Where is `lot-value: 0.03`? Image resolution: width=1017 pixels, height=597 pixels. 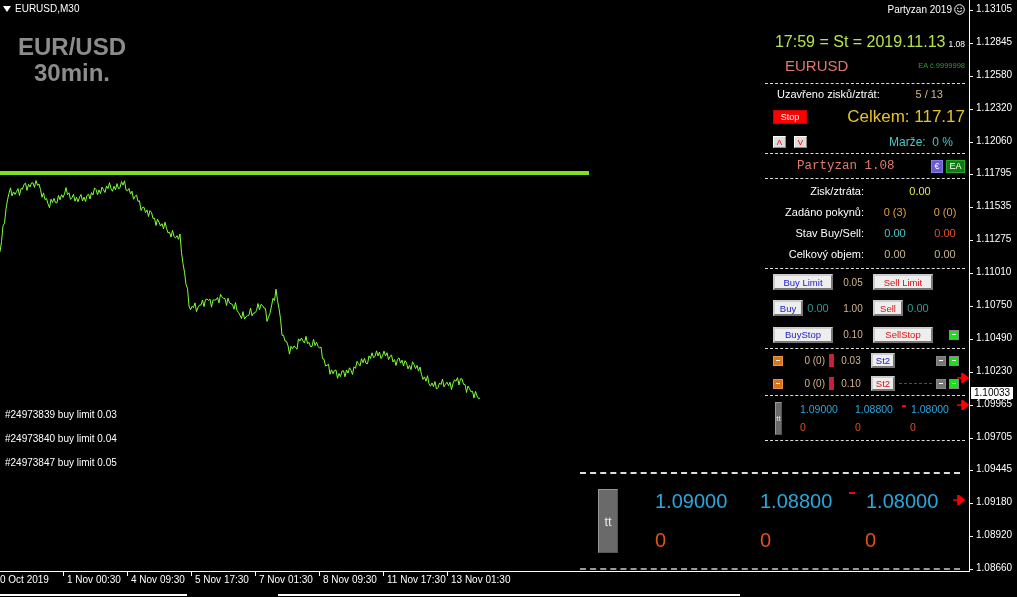 lot-value: 0.03 is located at coordinates (851, 360).